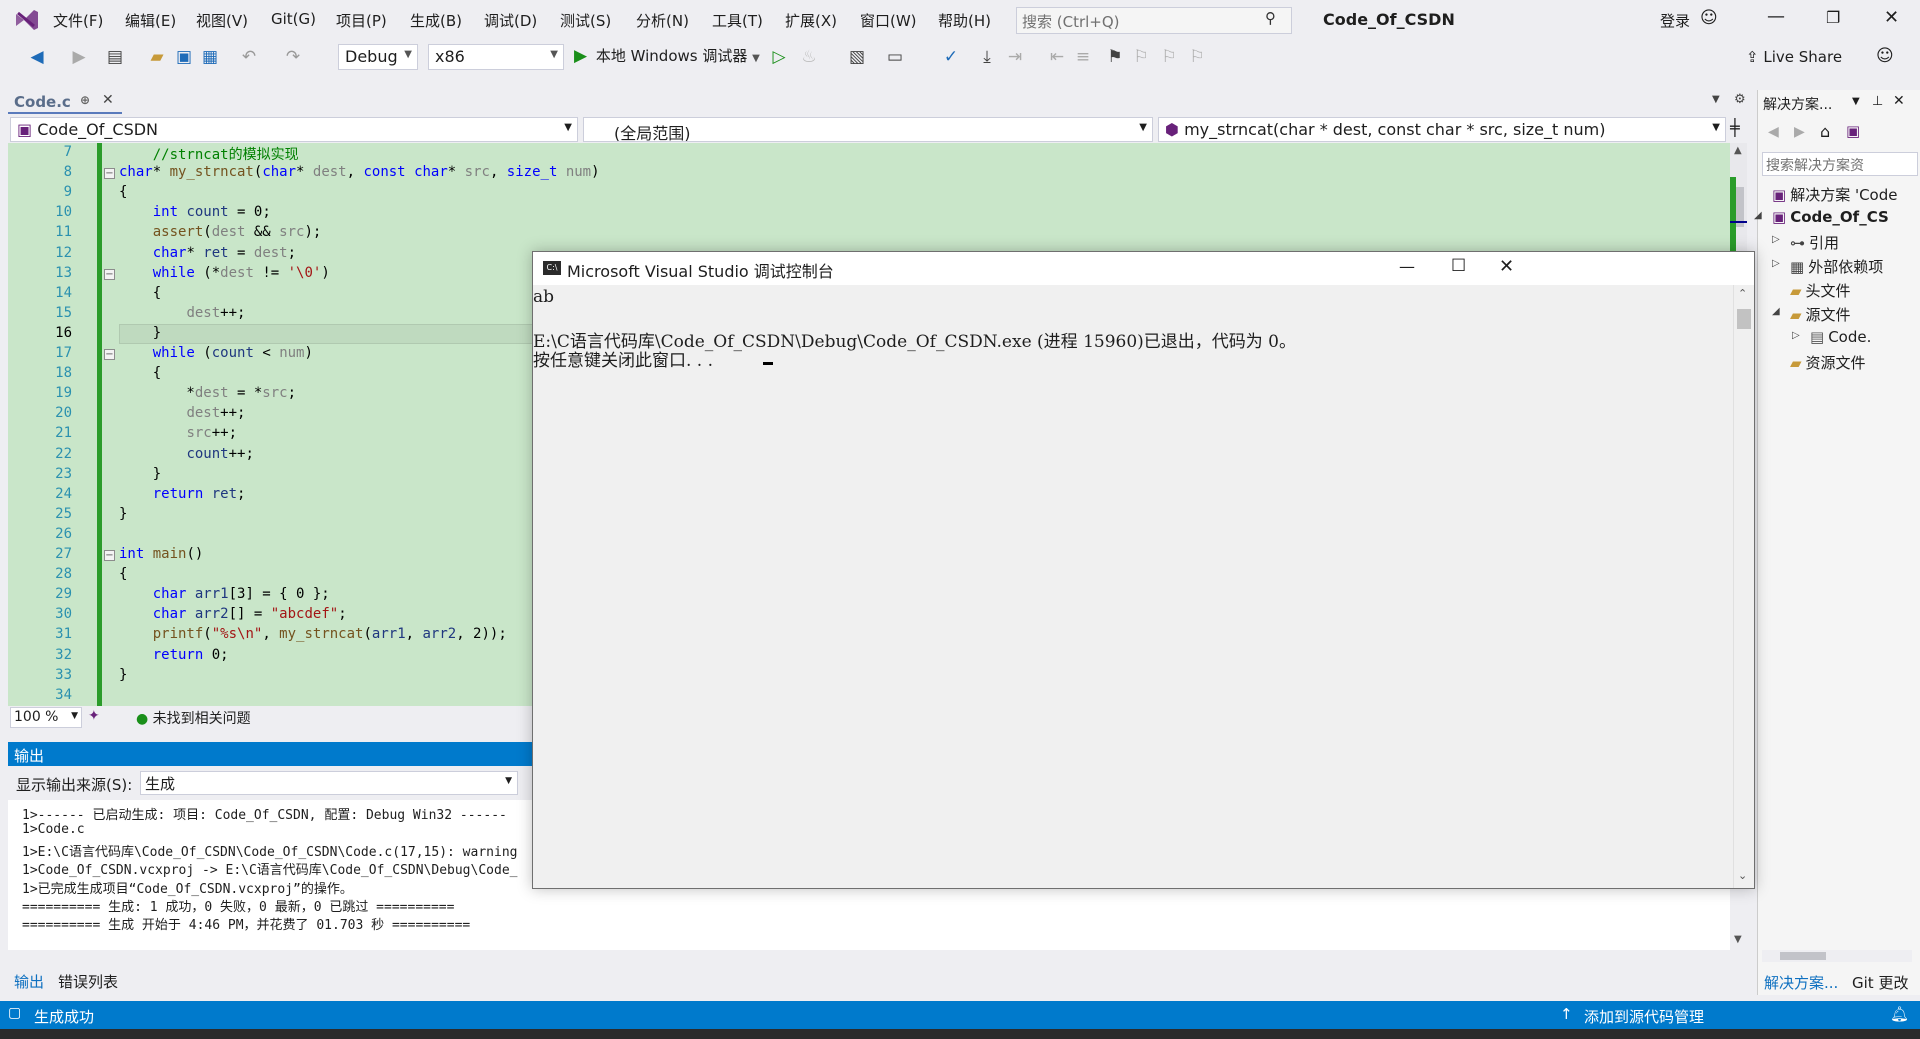  What do you see at coordinates (964, 20) in the screenshot?
I see `menu-item-12: 帮助(H)` at bounding box center [964, 20].